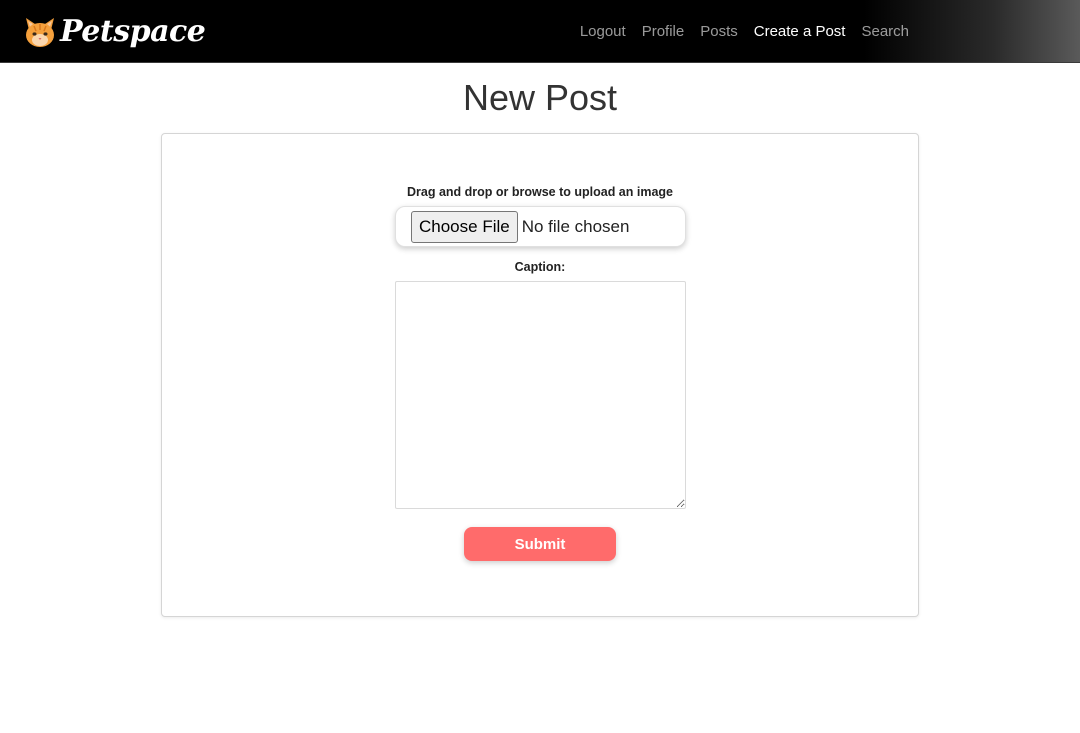  Describe the element at coordinates (603, 31) in the screenshot. I see `nav-link-logout: Logout` at that location.